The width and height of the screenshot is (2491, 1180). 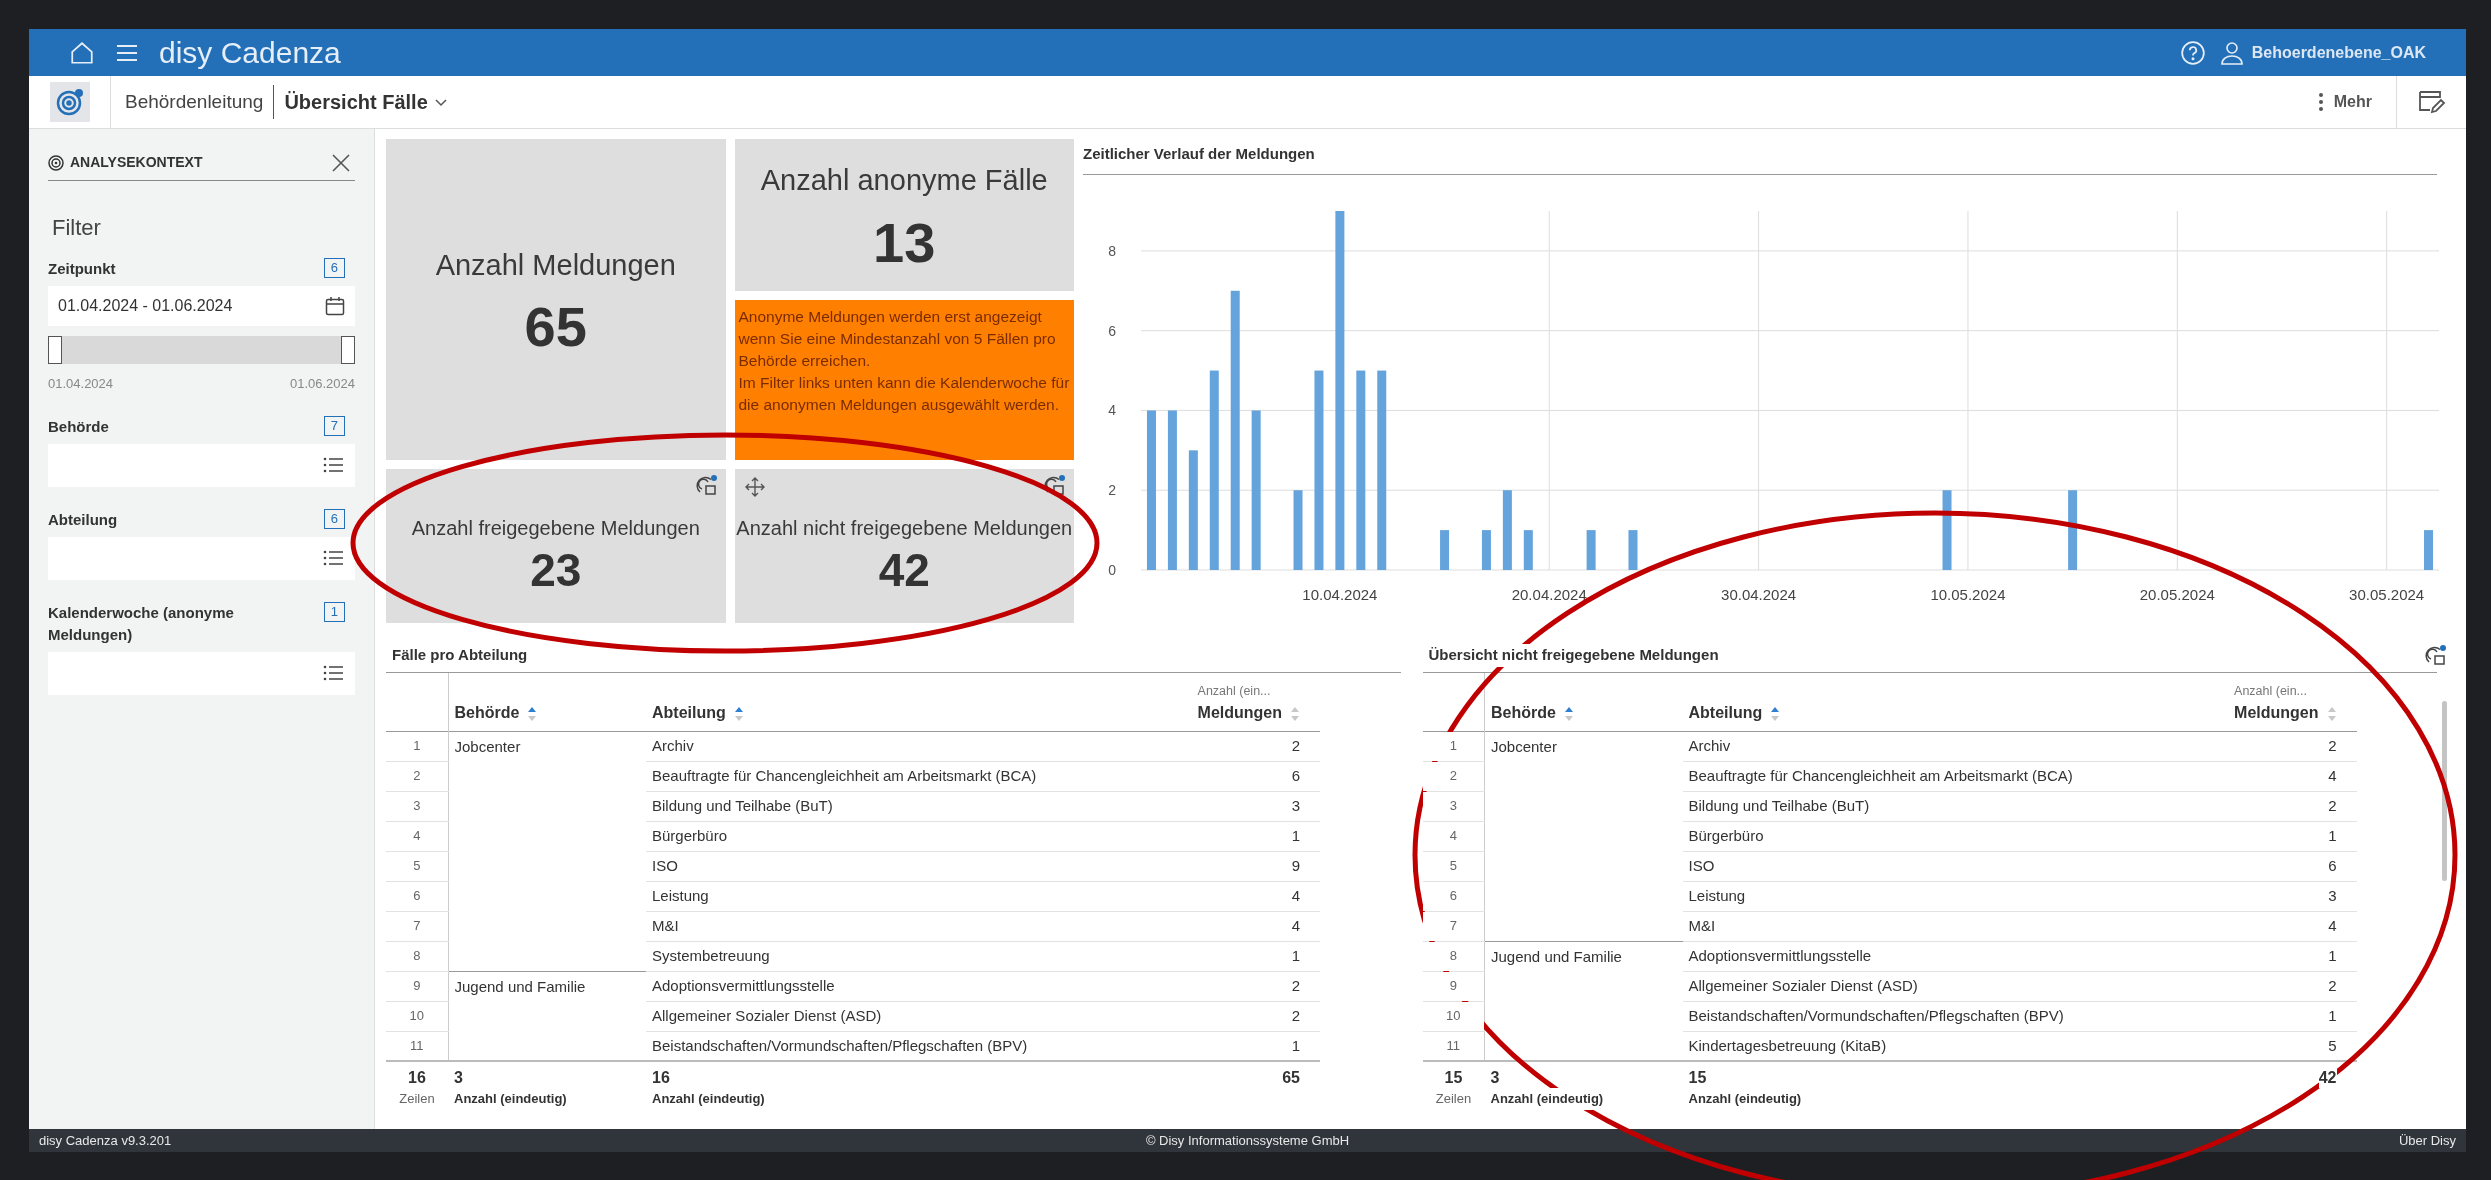 I want to click on move-icon, so click(x=754, y=487).